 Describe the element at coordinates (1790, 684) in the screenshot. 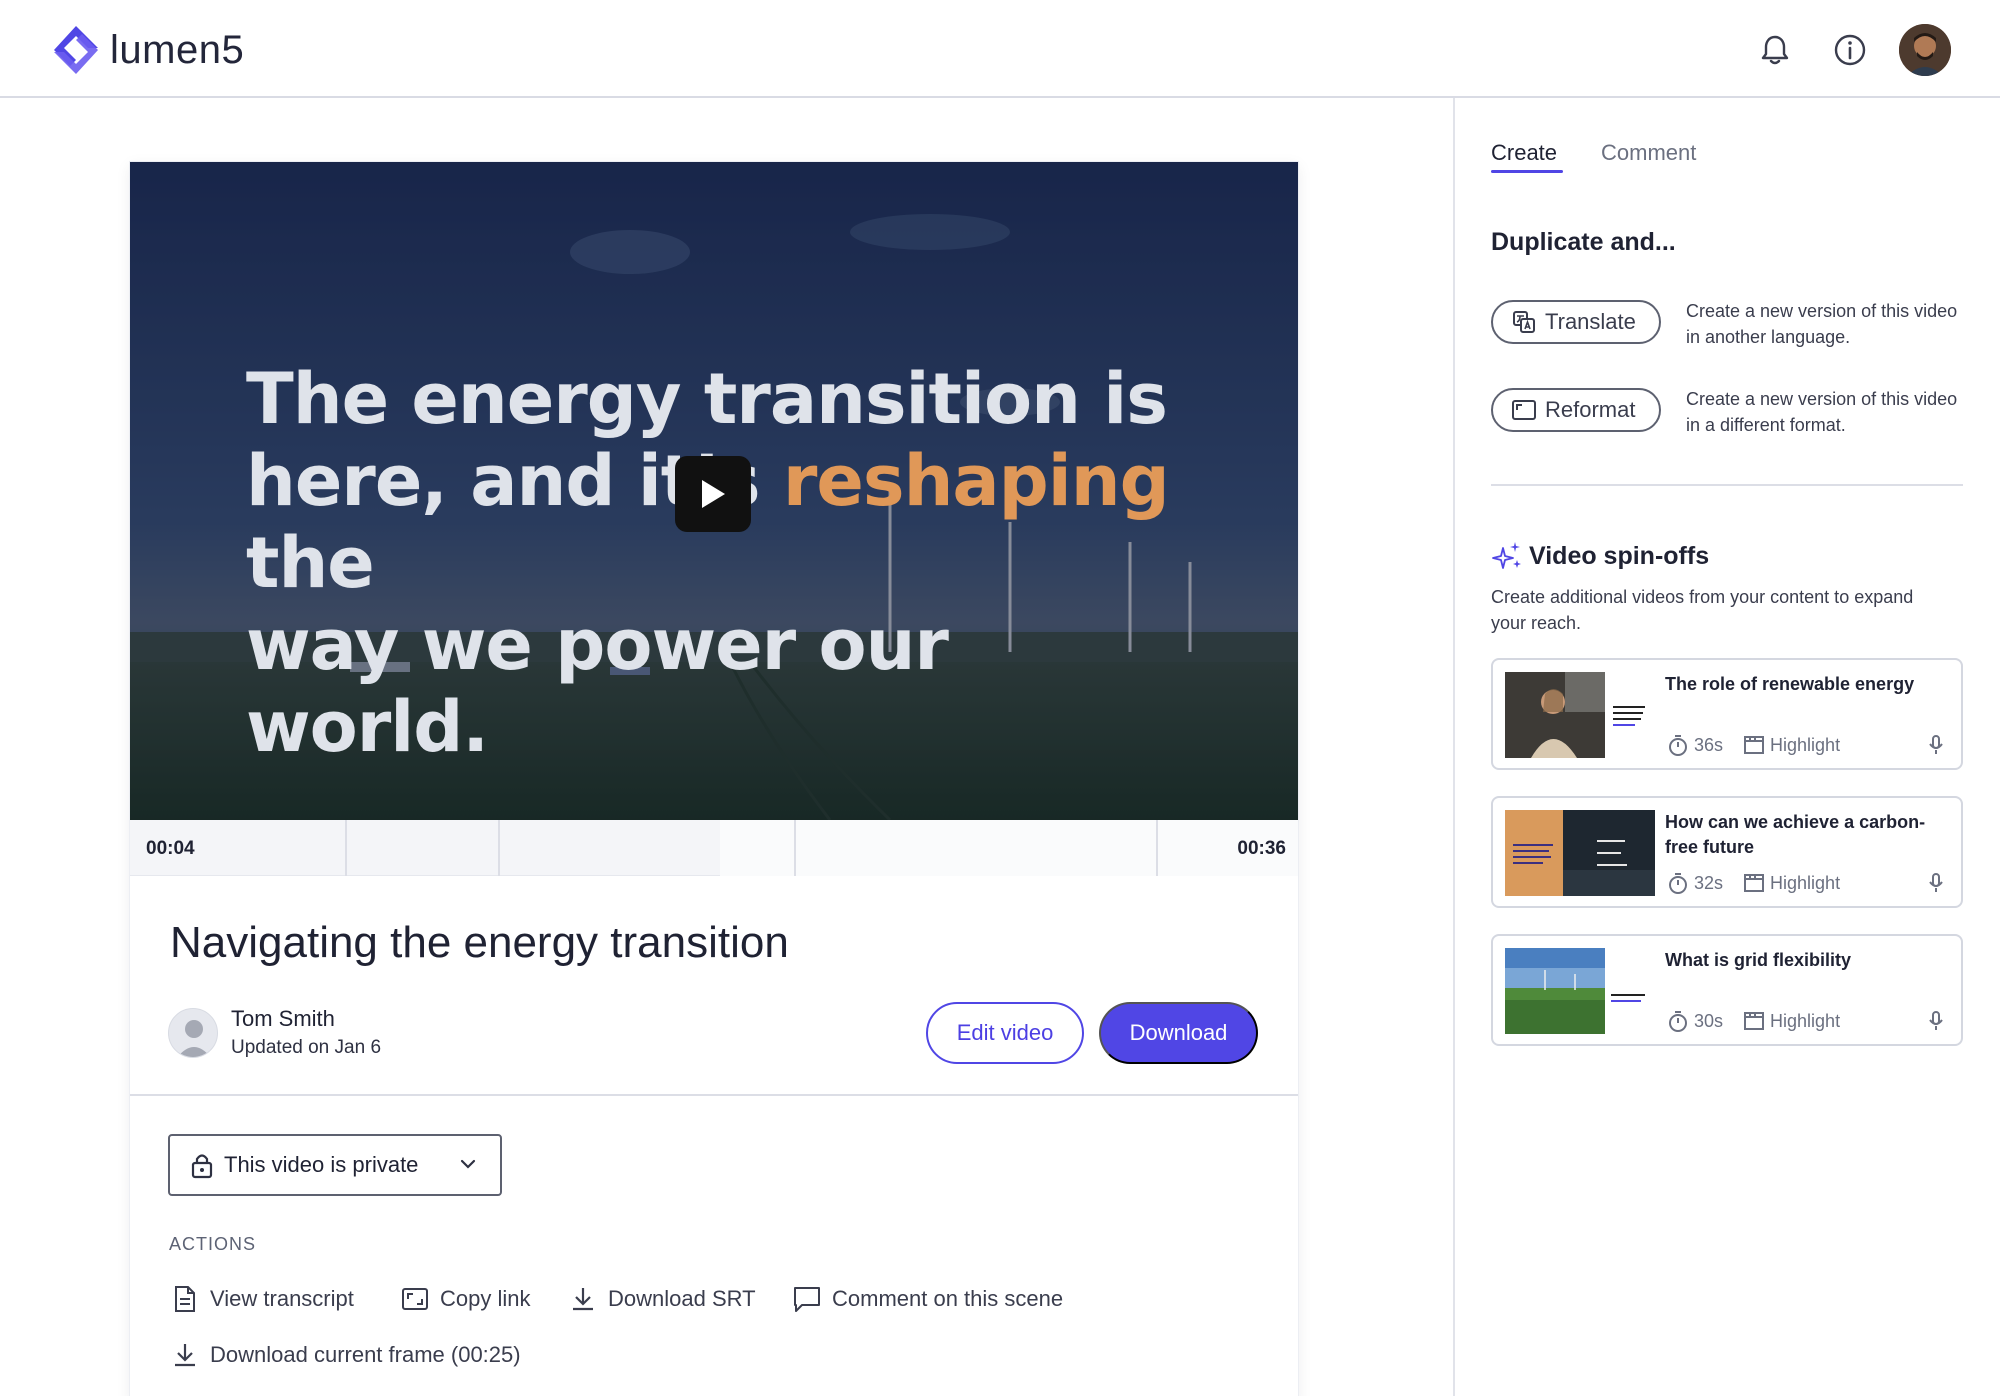

I see `spinoff-title: The role of renewable energy` at that location.